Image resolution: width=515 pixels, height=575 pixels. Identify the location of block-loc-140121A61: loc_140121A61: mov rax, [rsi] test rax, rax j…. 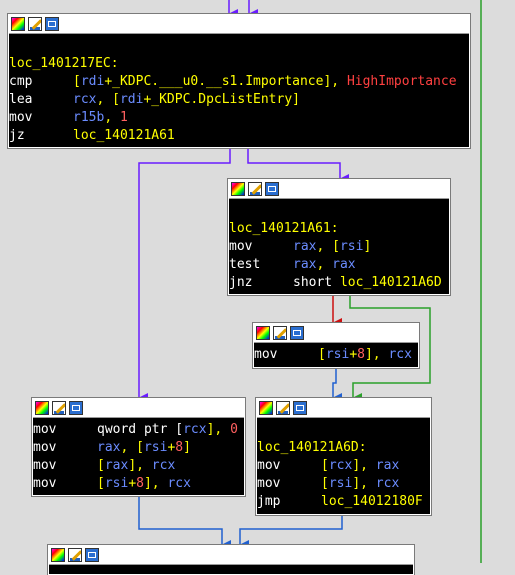
(339, 237).